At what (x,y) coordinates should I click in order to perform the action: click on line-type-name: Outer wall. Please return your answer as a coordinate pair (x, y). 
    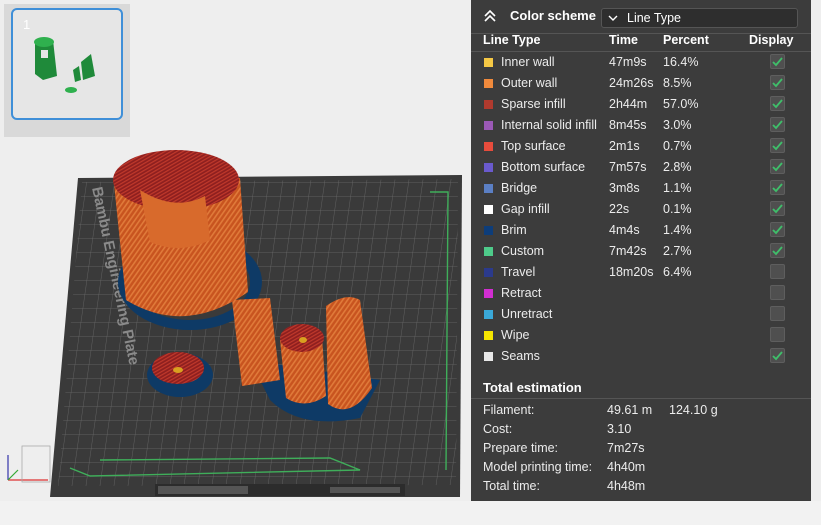
    Looking at the image, I should click on (529, 83).